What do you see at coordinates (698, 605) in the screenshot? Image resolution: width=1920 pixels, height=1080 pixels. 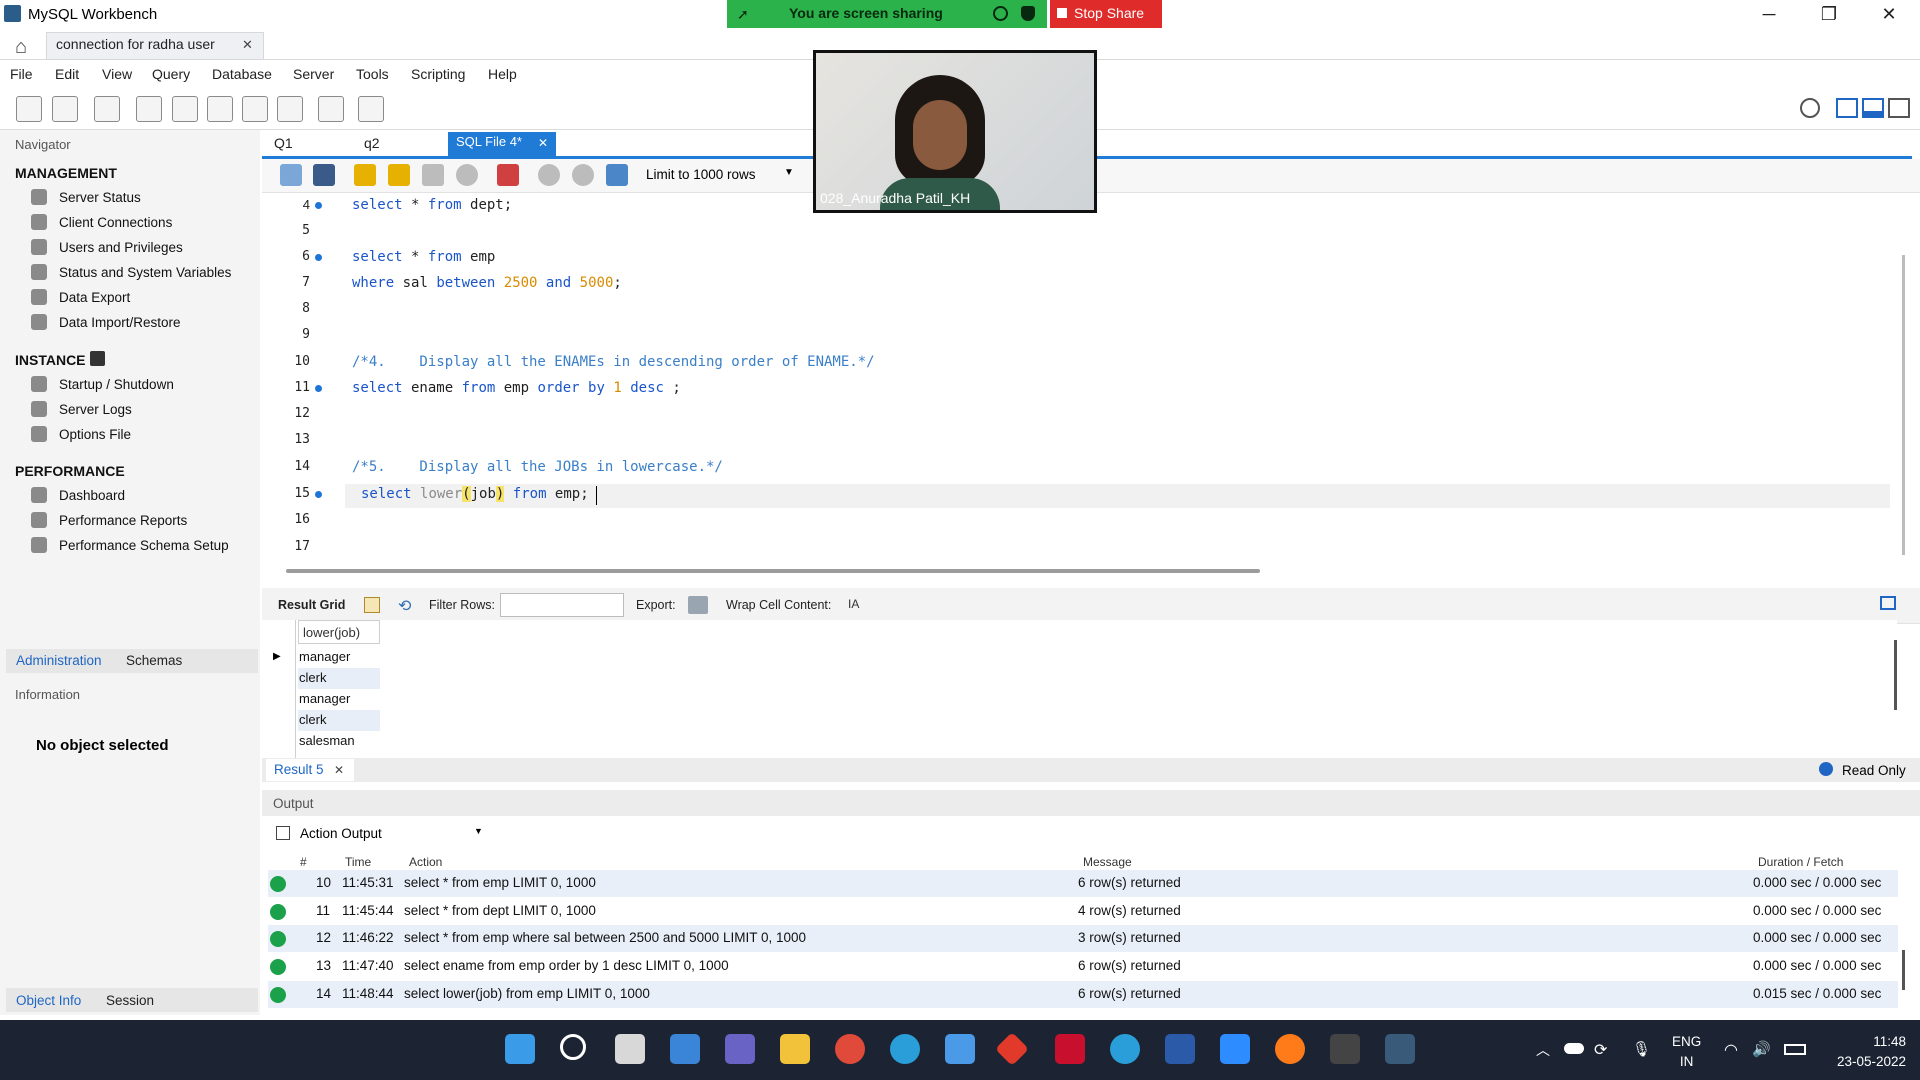 I see `export-icon` at bounding box center [698, 605].